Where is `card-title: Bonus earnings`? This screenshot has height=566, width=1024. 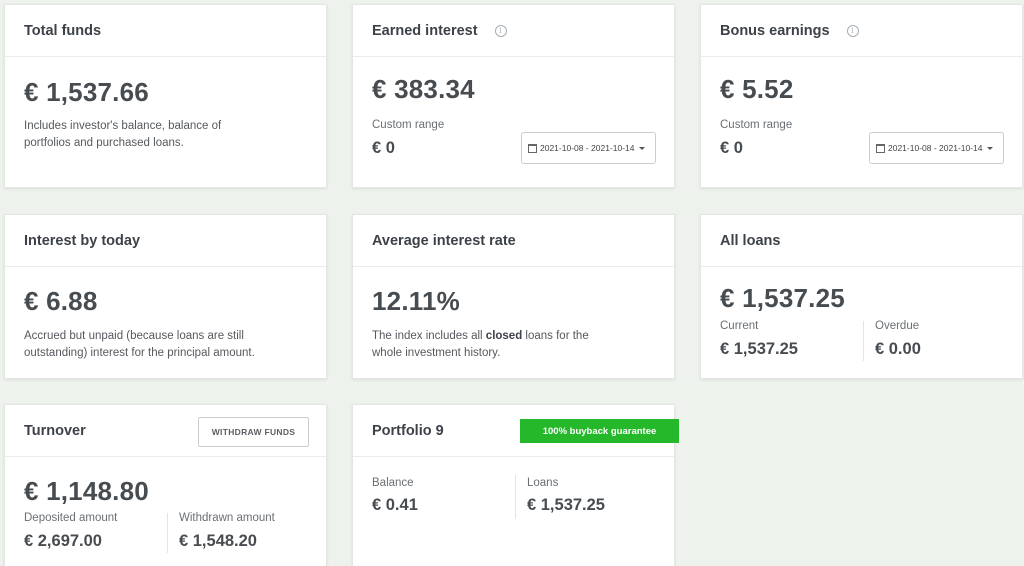
card-title: Bonus earnings is located at coordinates (775, 30).